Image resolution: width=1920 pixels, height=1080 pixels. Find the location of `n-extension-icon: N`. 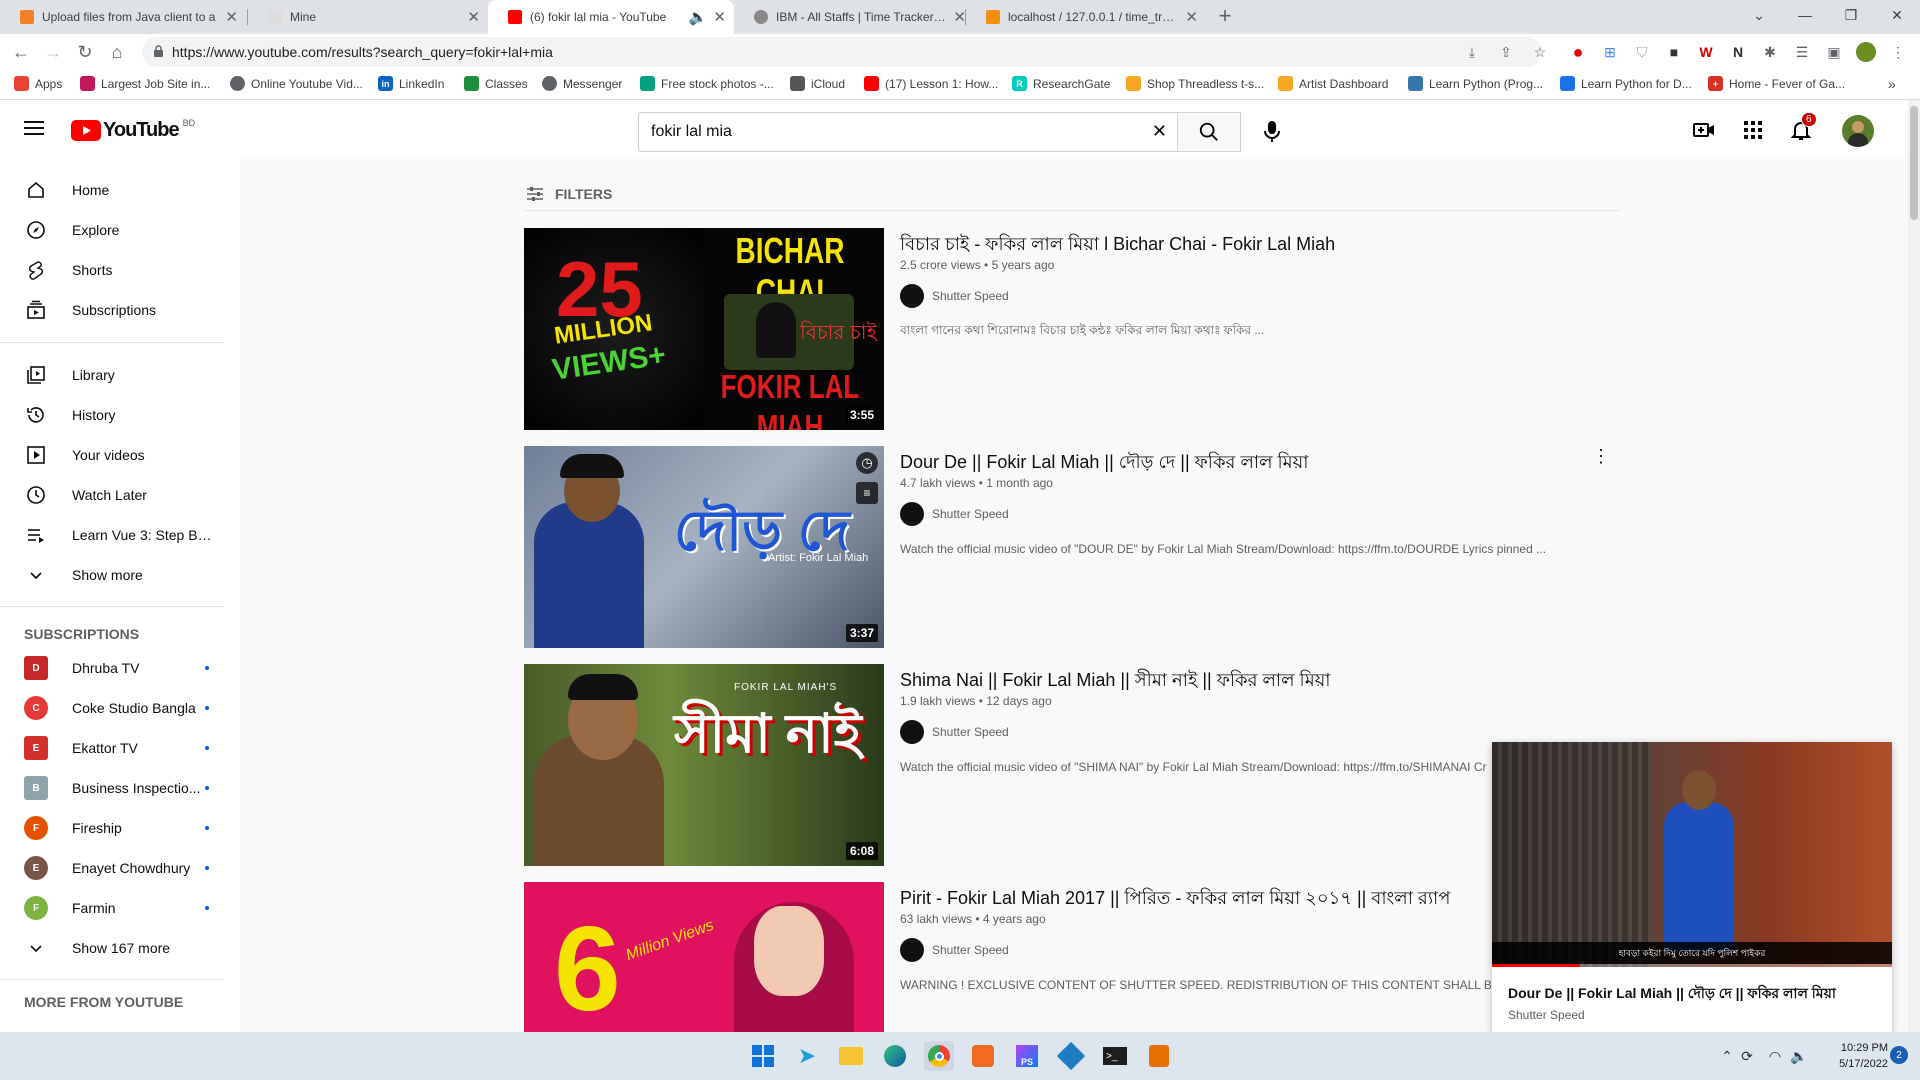

n-extension-icon: N is located at coordinates (1738, 52).